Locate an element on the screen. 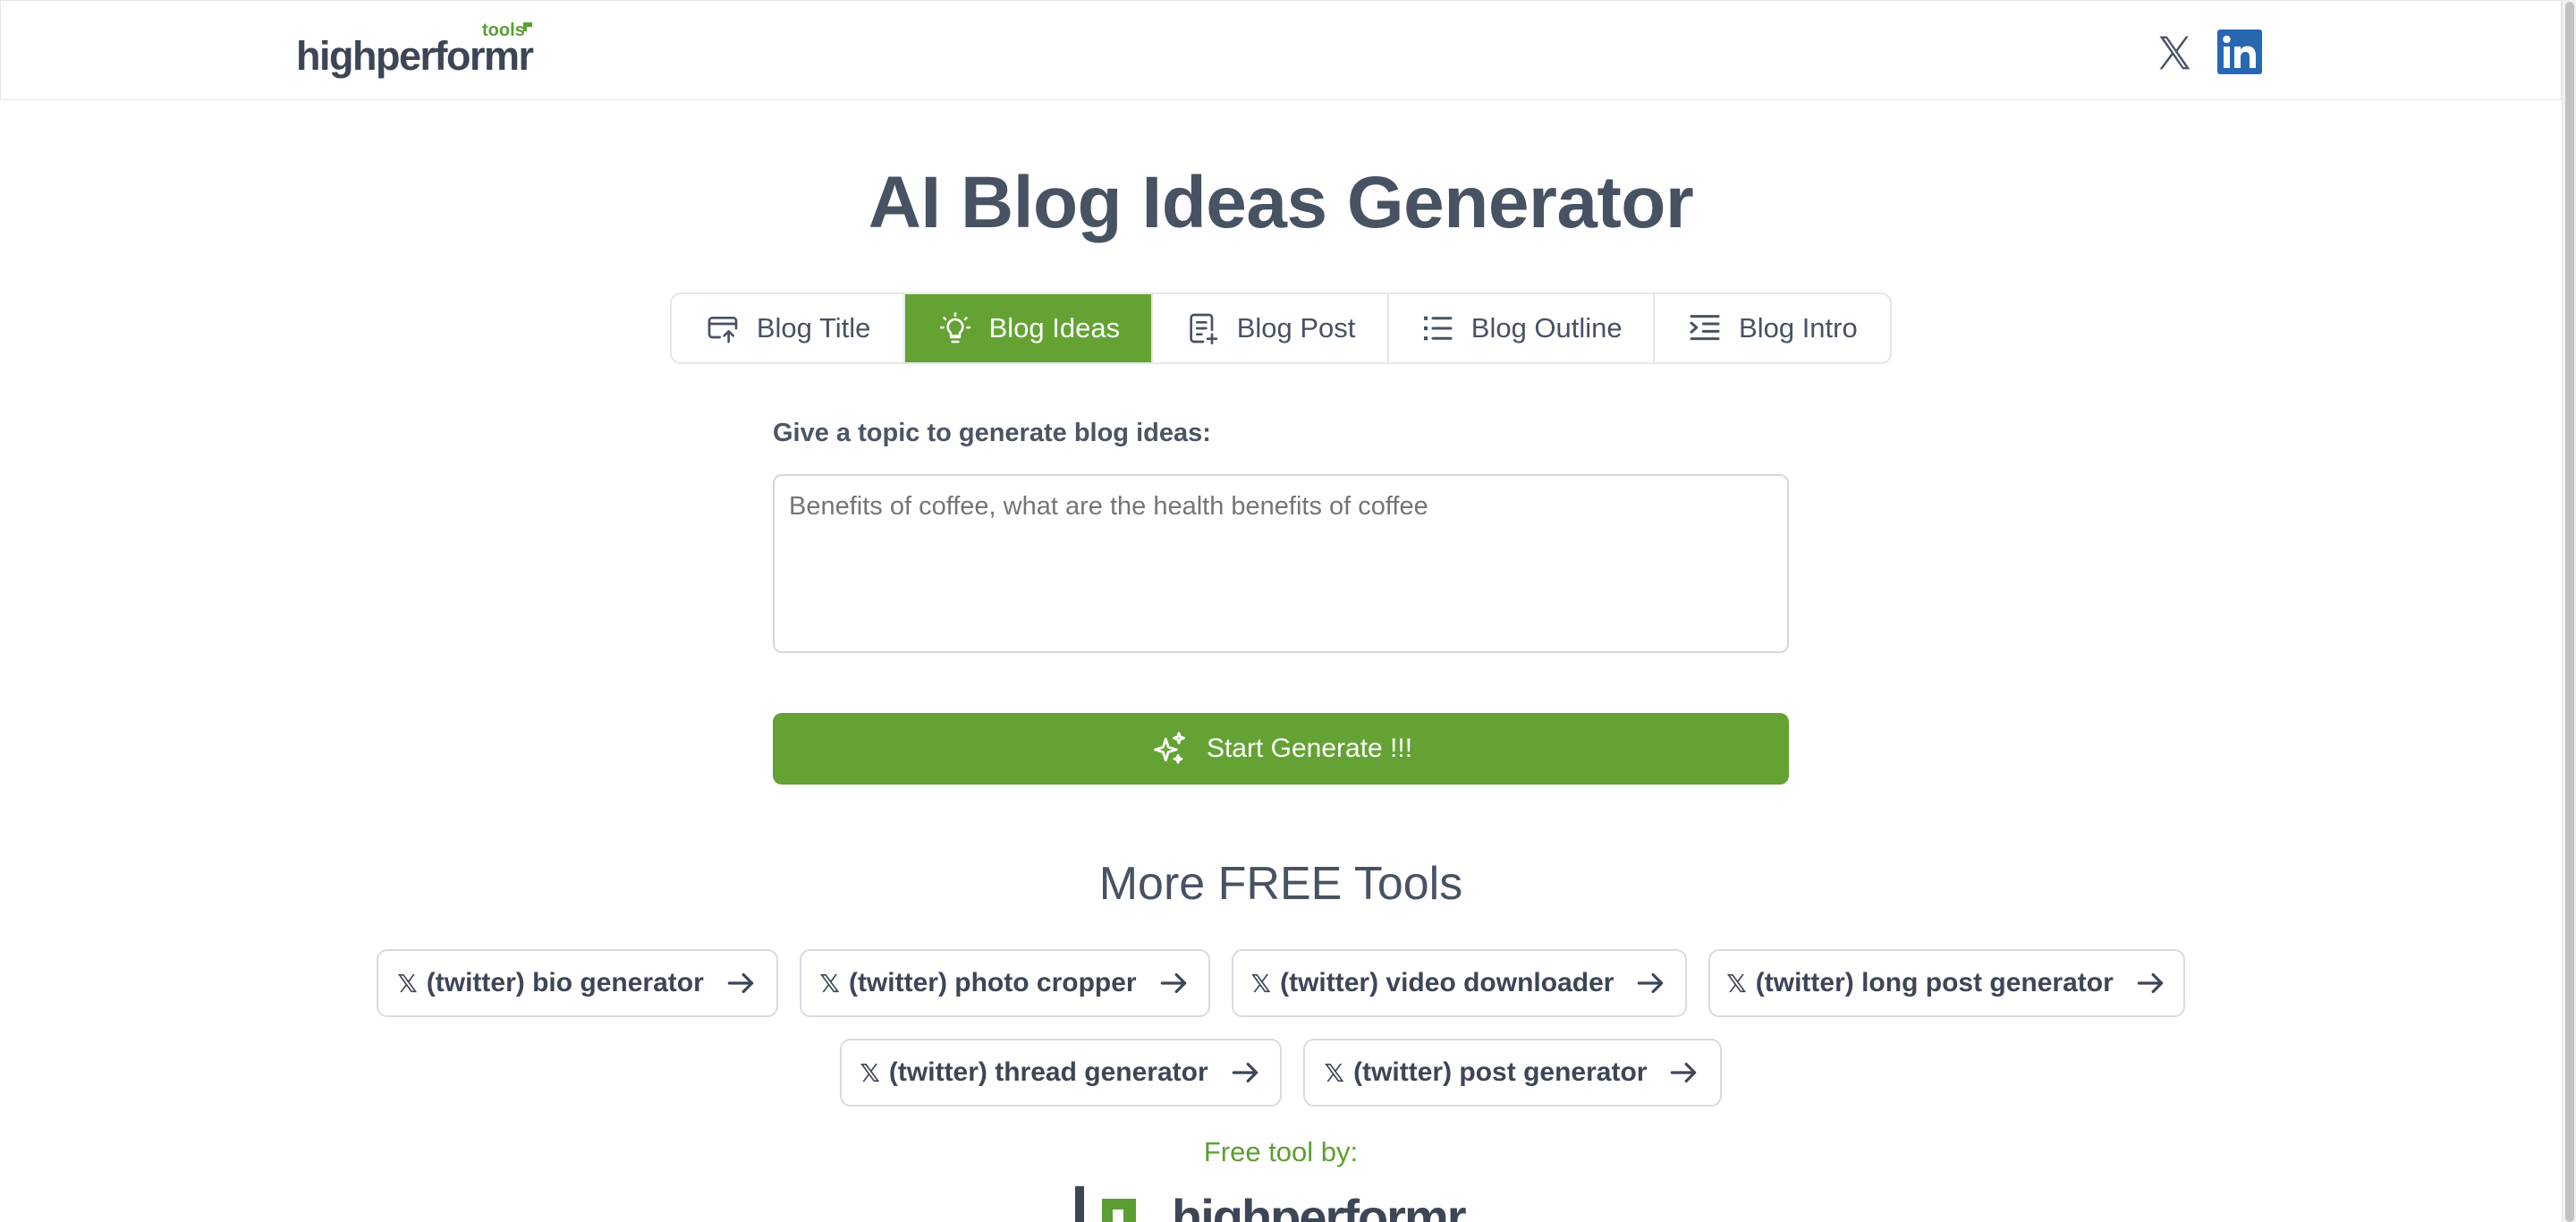  top-header: highperformr tools is located at coordinates (1281, 50).